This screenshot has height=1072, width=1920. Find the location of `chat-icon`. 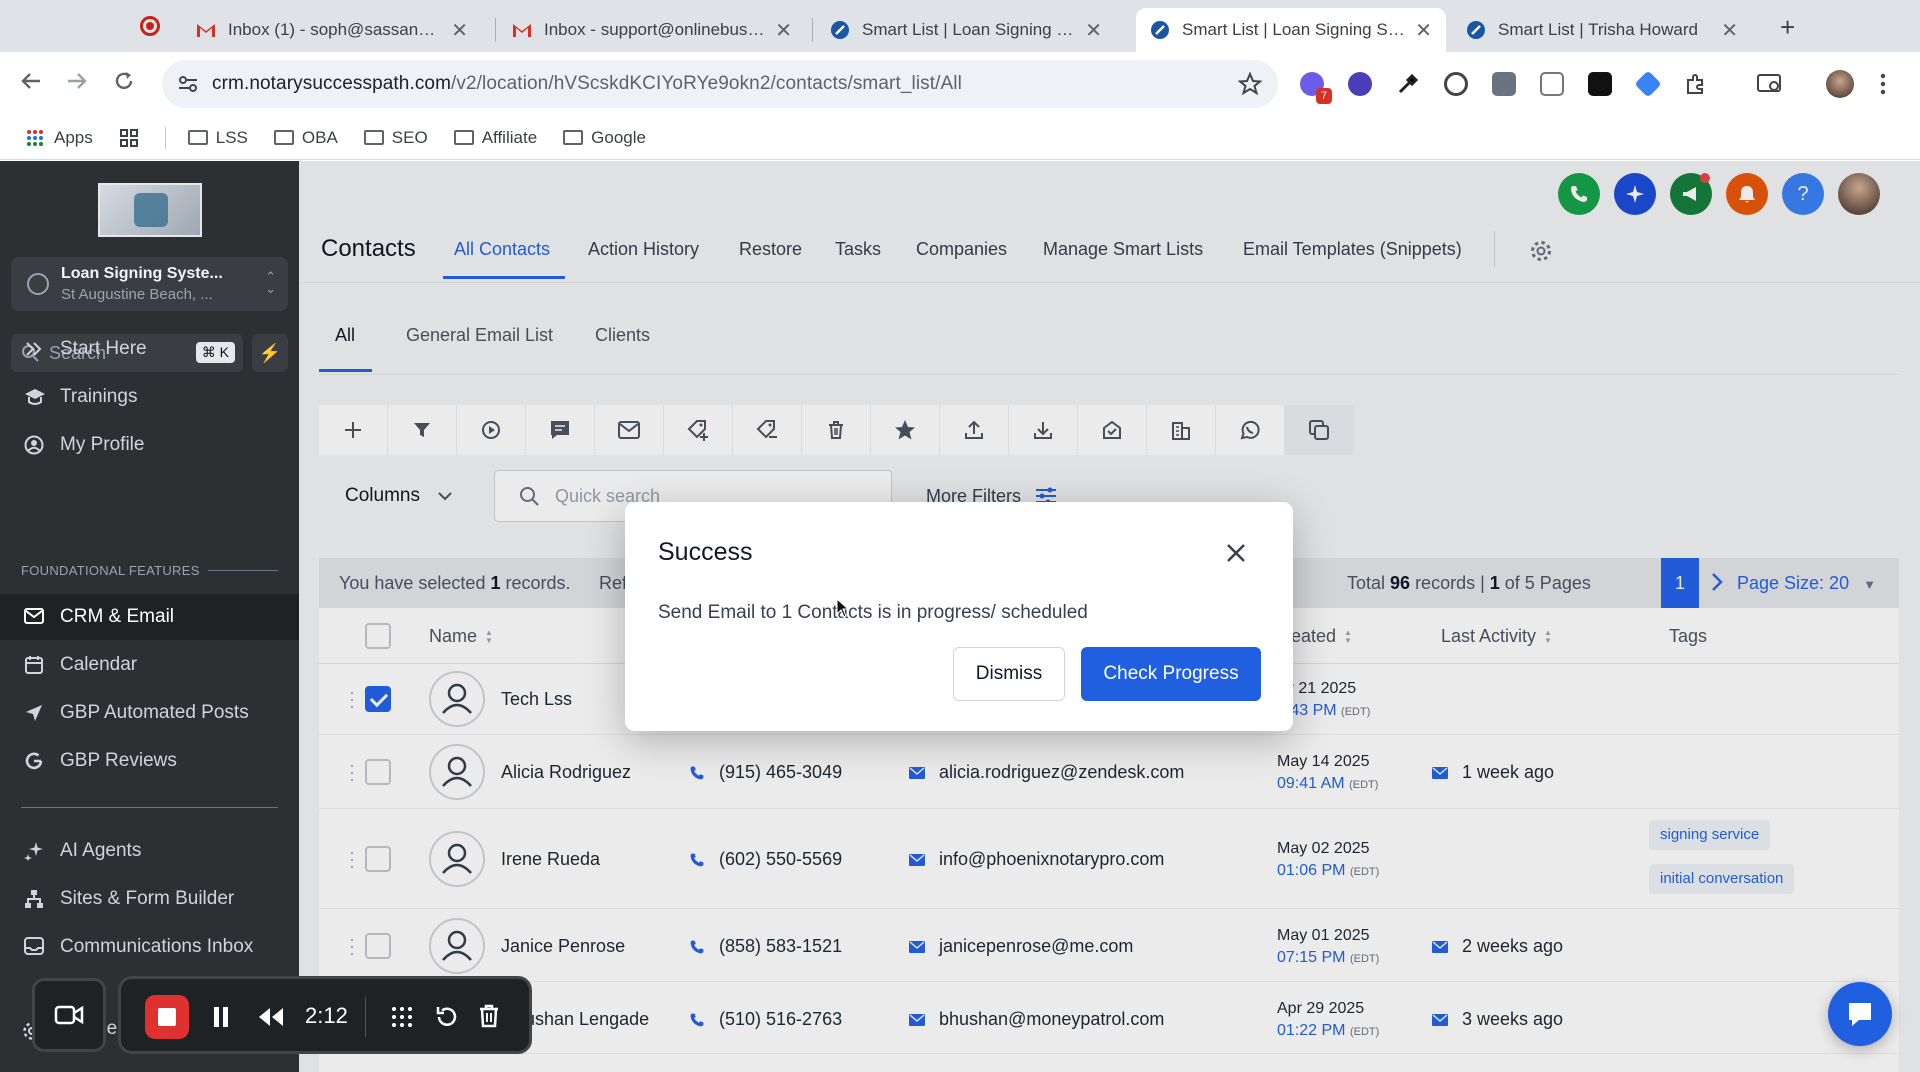

chat-icon is located at coordinates (1860, 1014).